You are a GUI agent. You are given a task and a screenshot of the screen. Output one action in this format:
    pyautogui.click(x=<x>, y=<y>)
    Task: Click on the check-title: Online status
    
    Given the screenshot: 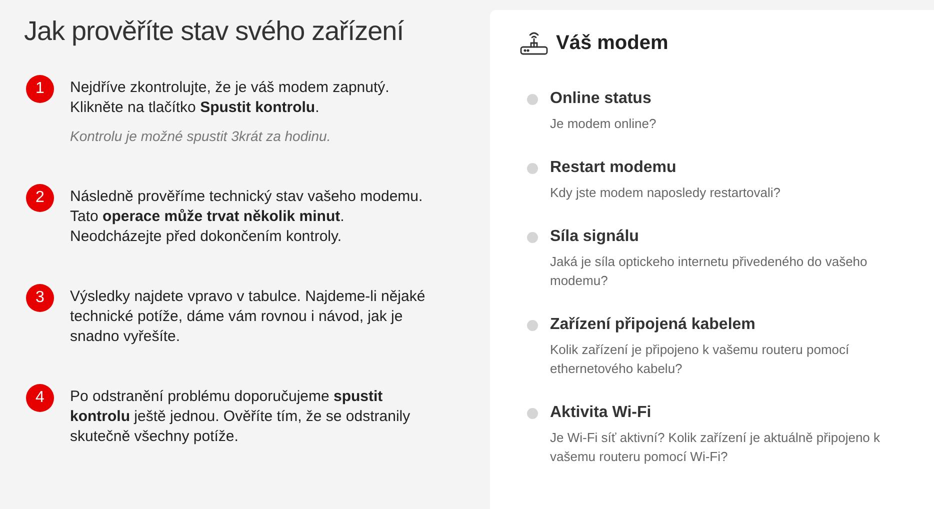 What is the action you would take?
    pyautogui.click(x=601, y=99)
    